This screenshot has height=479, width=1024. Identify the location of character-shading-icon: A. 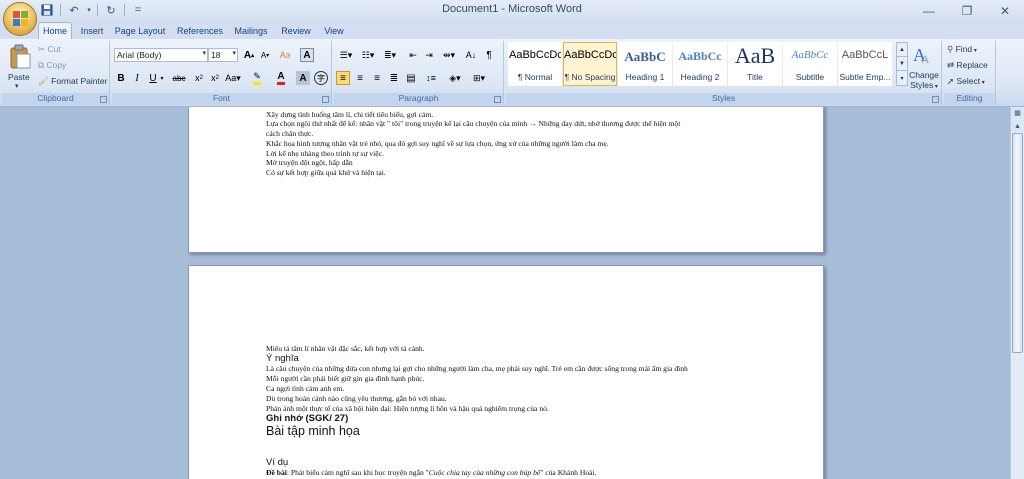
(303, 78).